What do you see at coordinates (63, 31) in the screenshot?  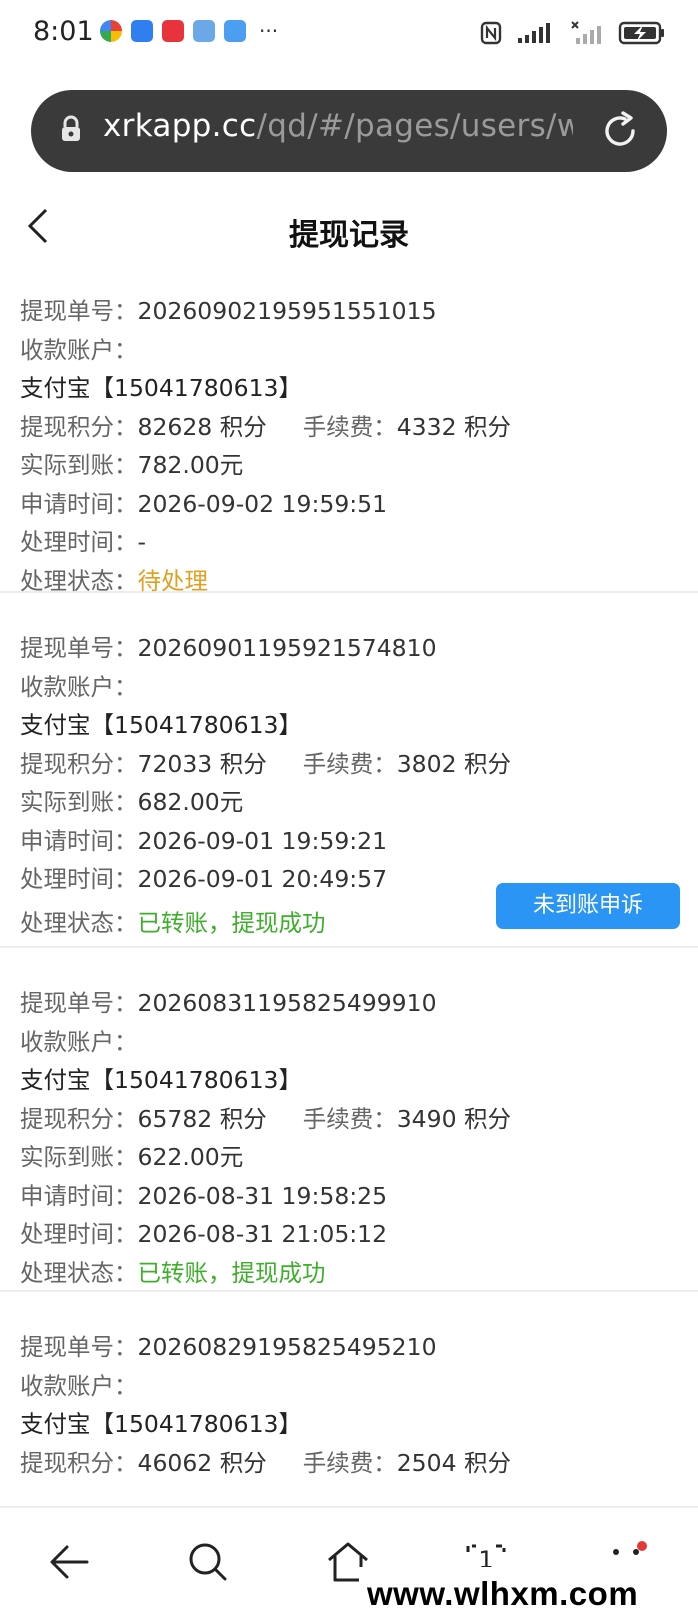 I see `status-time: 8:01` at bounding box center [63, 31].